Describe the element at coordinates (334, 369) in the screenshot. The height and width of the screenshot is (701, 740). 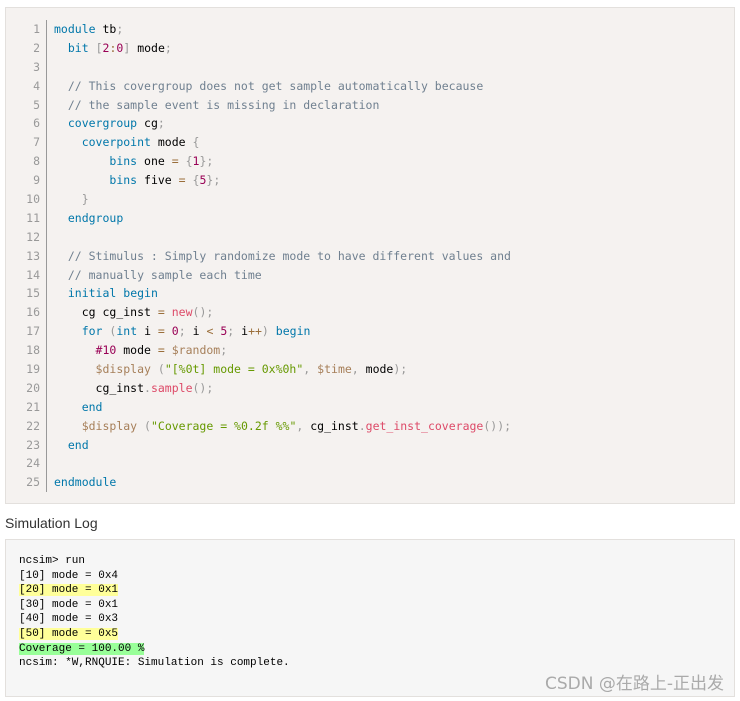
I see `code-token: $time` at that location.